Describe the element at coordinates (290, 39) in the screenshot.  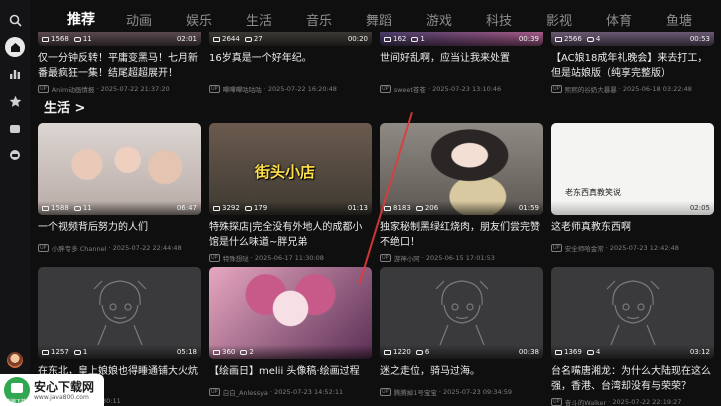
I see `video-thumbnail: 2644 27 00:20` at that location.